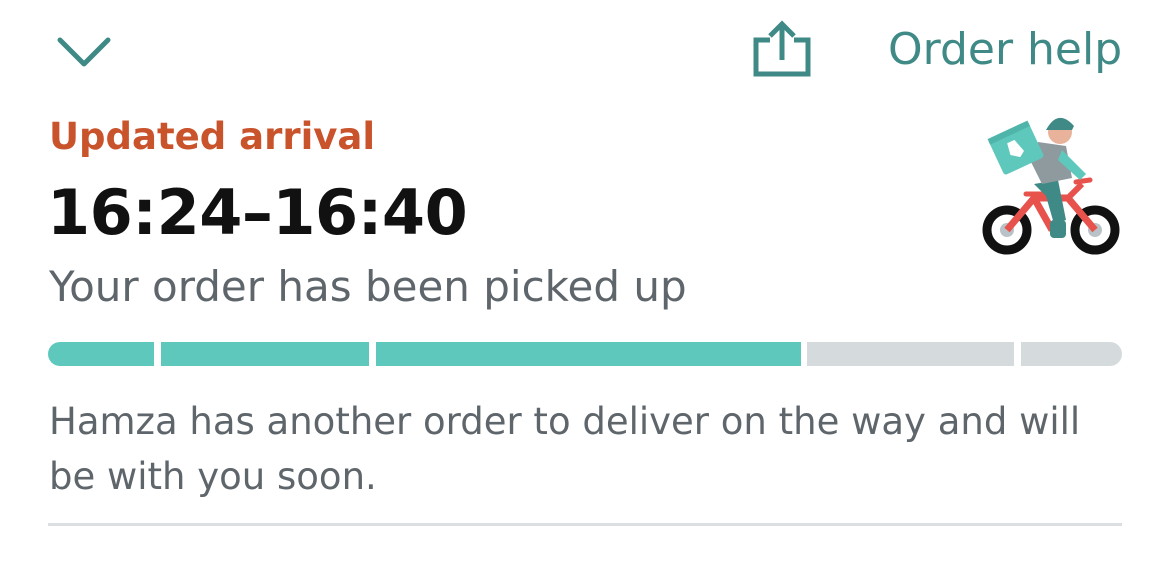 The width and height of the screenshot is (1170, 561). What do you see at coordinates (782, 50) in the screenshot?
I see `share-icon` at bounding box center [782, 50].